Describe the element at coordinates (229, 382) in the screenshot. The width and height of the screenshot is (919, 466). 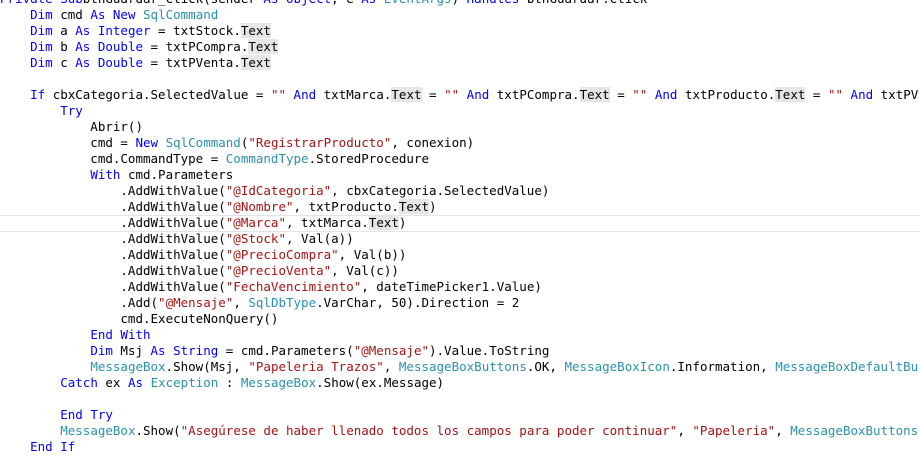
I see `code-token: :` at that location.